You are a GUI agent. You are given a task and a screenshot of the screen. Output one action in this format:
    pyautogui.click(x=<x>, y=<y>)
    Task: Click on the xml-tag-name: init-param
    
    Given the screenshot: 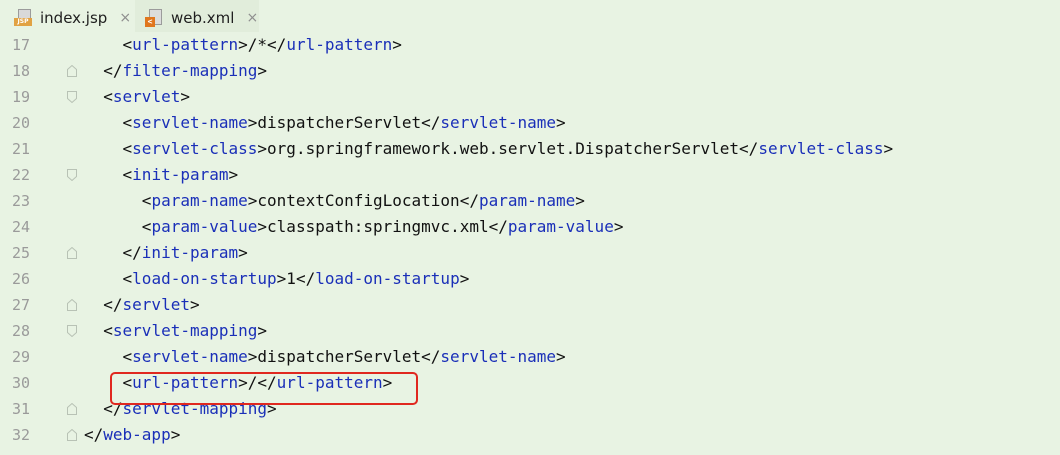 What is the action you would take?
    pyautogui.click(x=190, y=252)
    